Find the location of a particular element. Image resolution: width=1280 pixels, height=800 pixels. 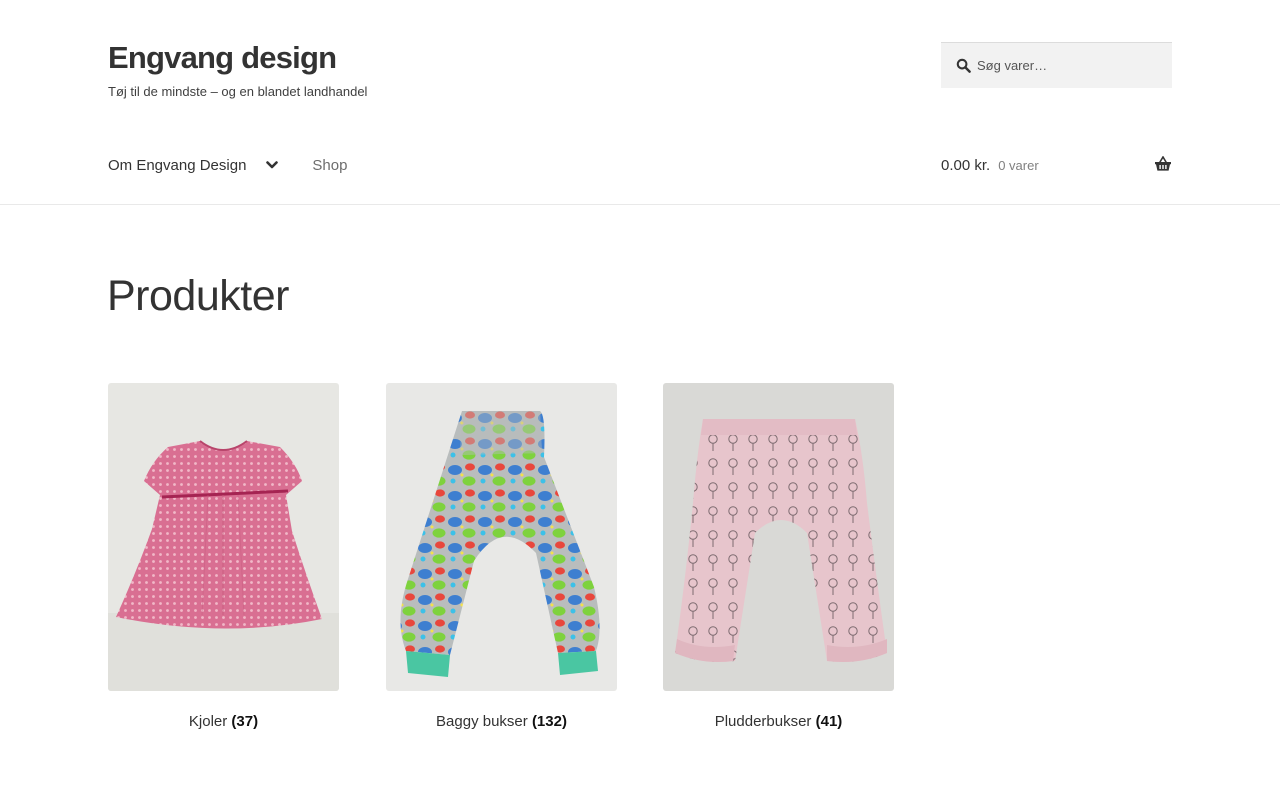

cart-amount: 0.00 kr. is located at coordinates (966, 165).